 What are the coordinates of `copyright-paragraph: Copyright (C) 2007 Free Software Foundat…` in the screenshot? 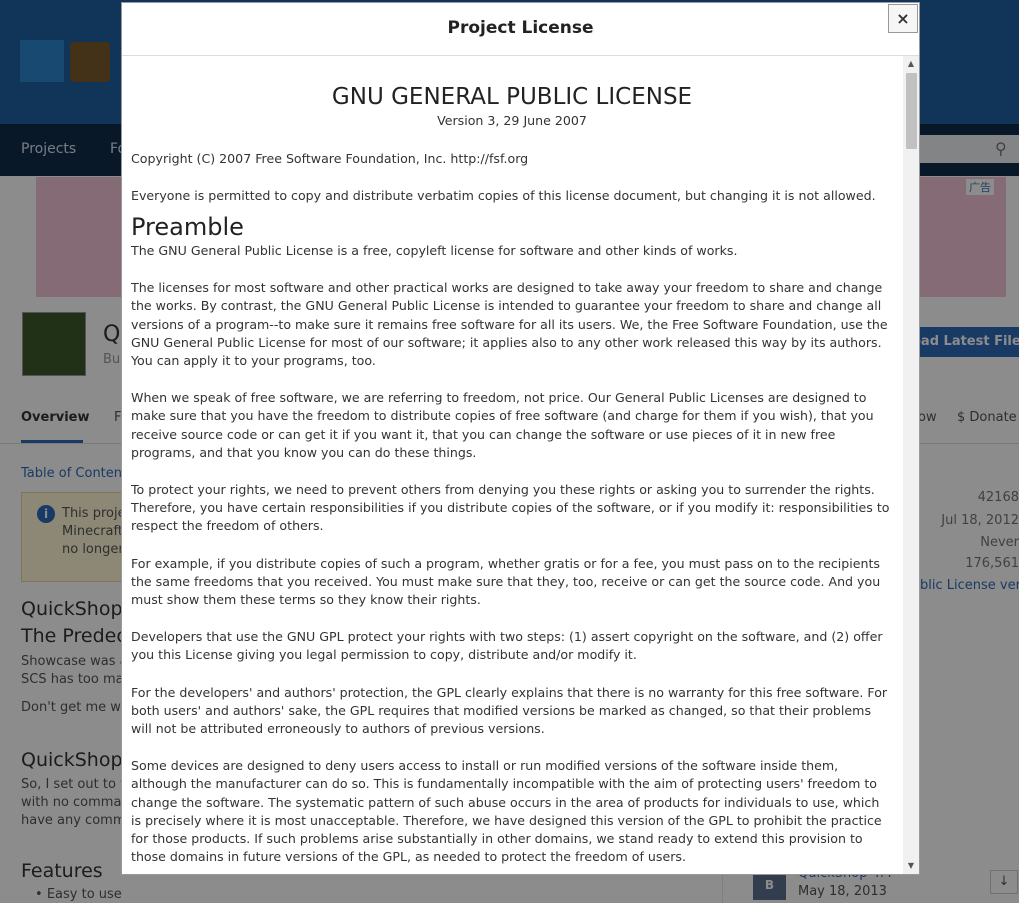 It's located at (330, 159).